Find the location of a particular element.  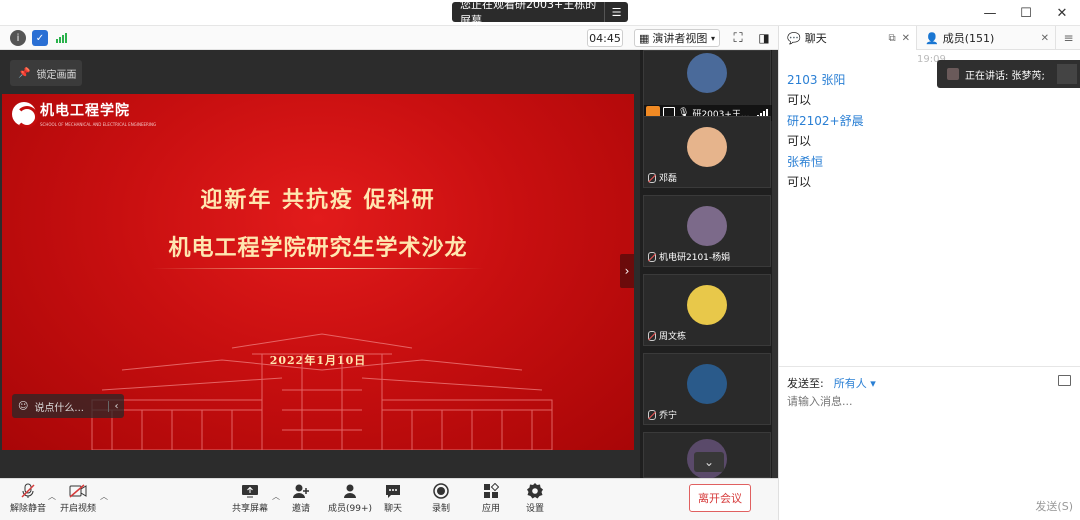

participant-tile: 乔宁 is located at coordinates (707, 389).